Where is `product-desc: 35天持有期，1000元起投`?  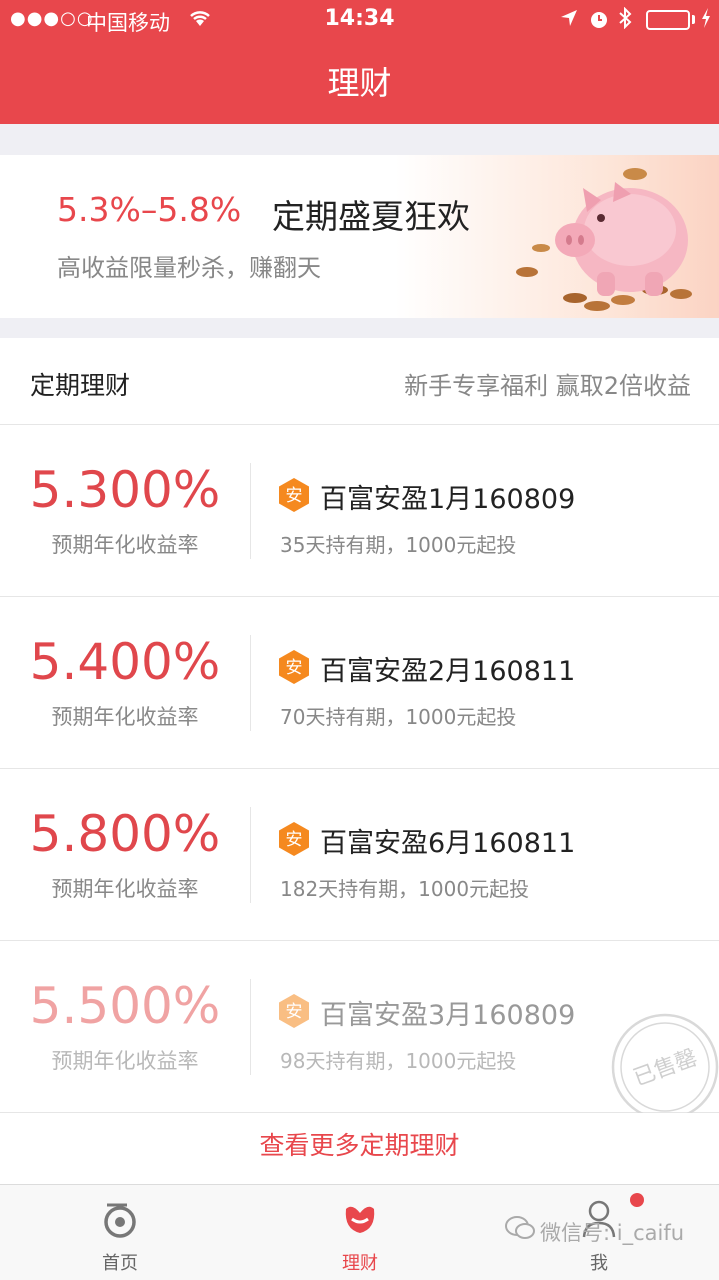
product-desc: 35天持有期，1000元起投 is located at coordinates (398, 545).